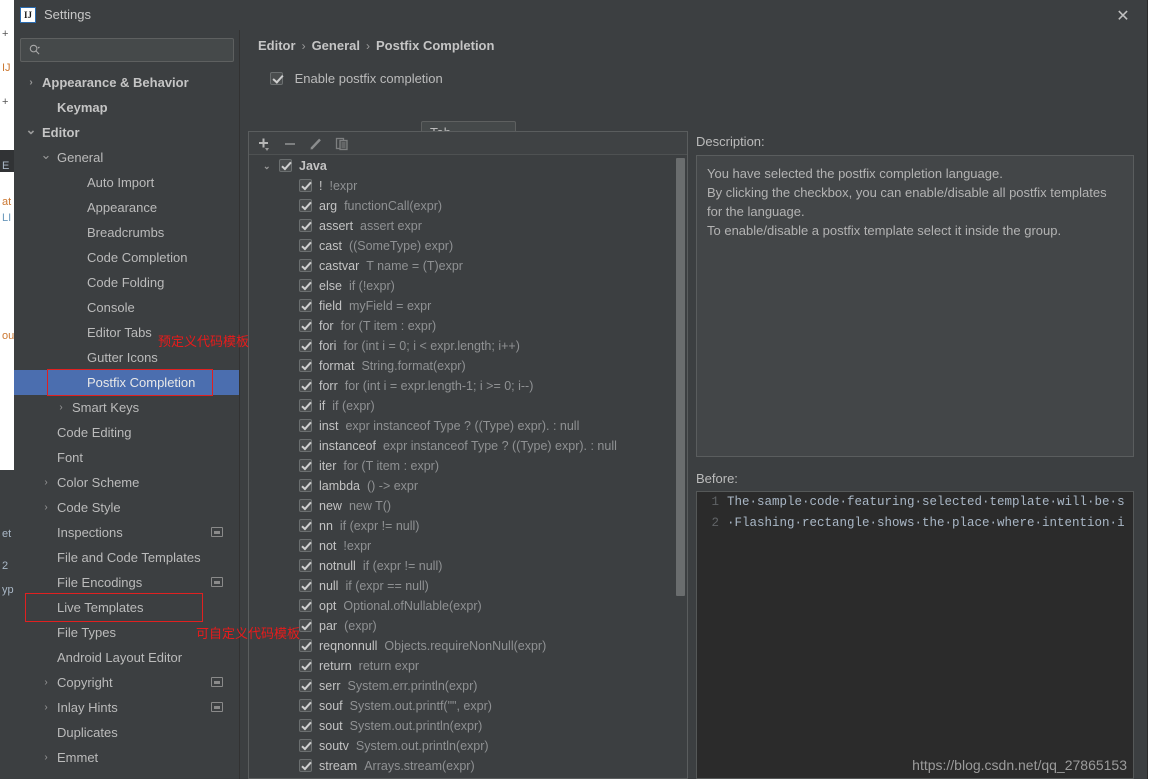  What do you see at coordinates (126, 182) in the screenshot?
I see `sidebar-item-auto-import: Auto Import` at bounding box center [126, 182].